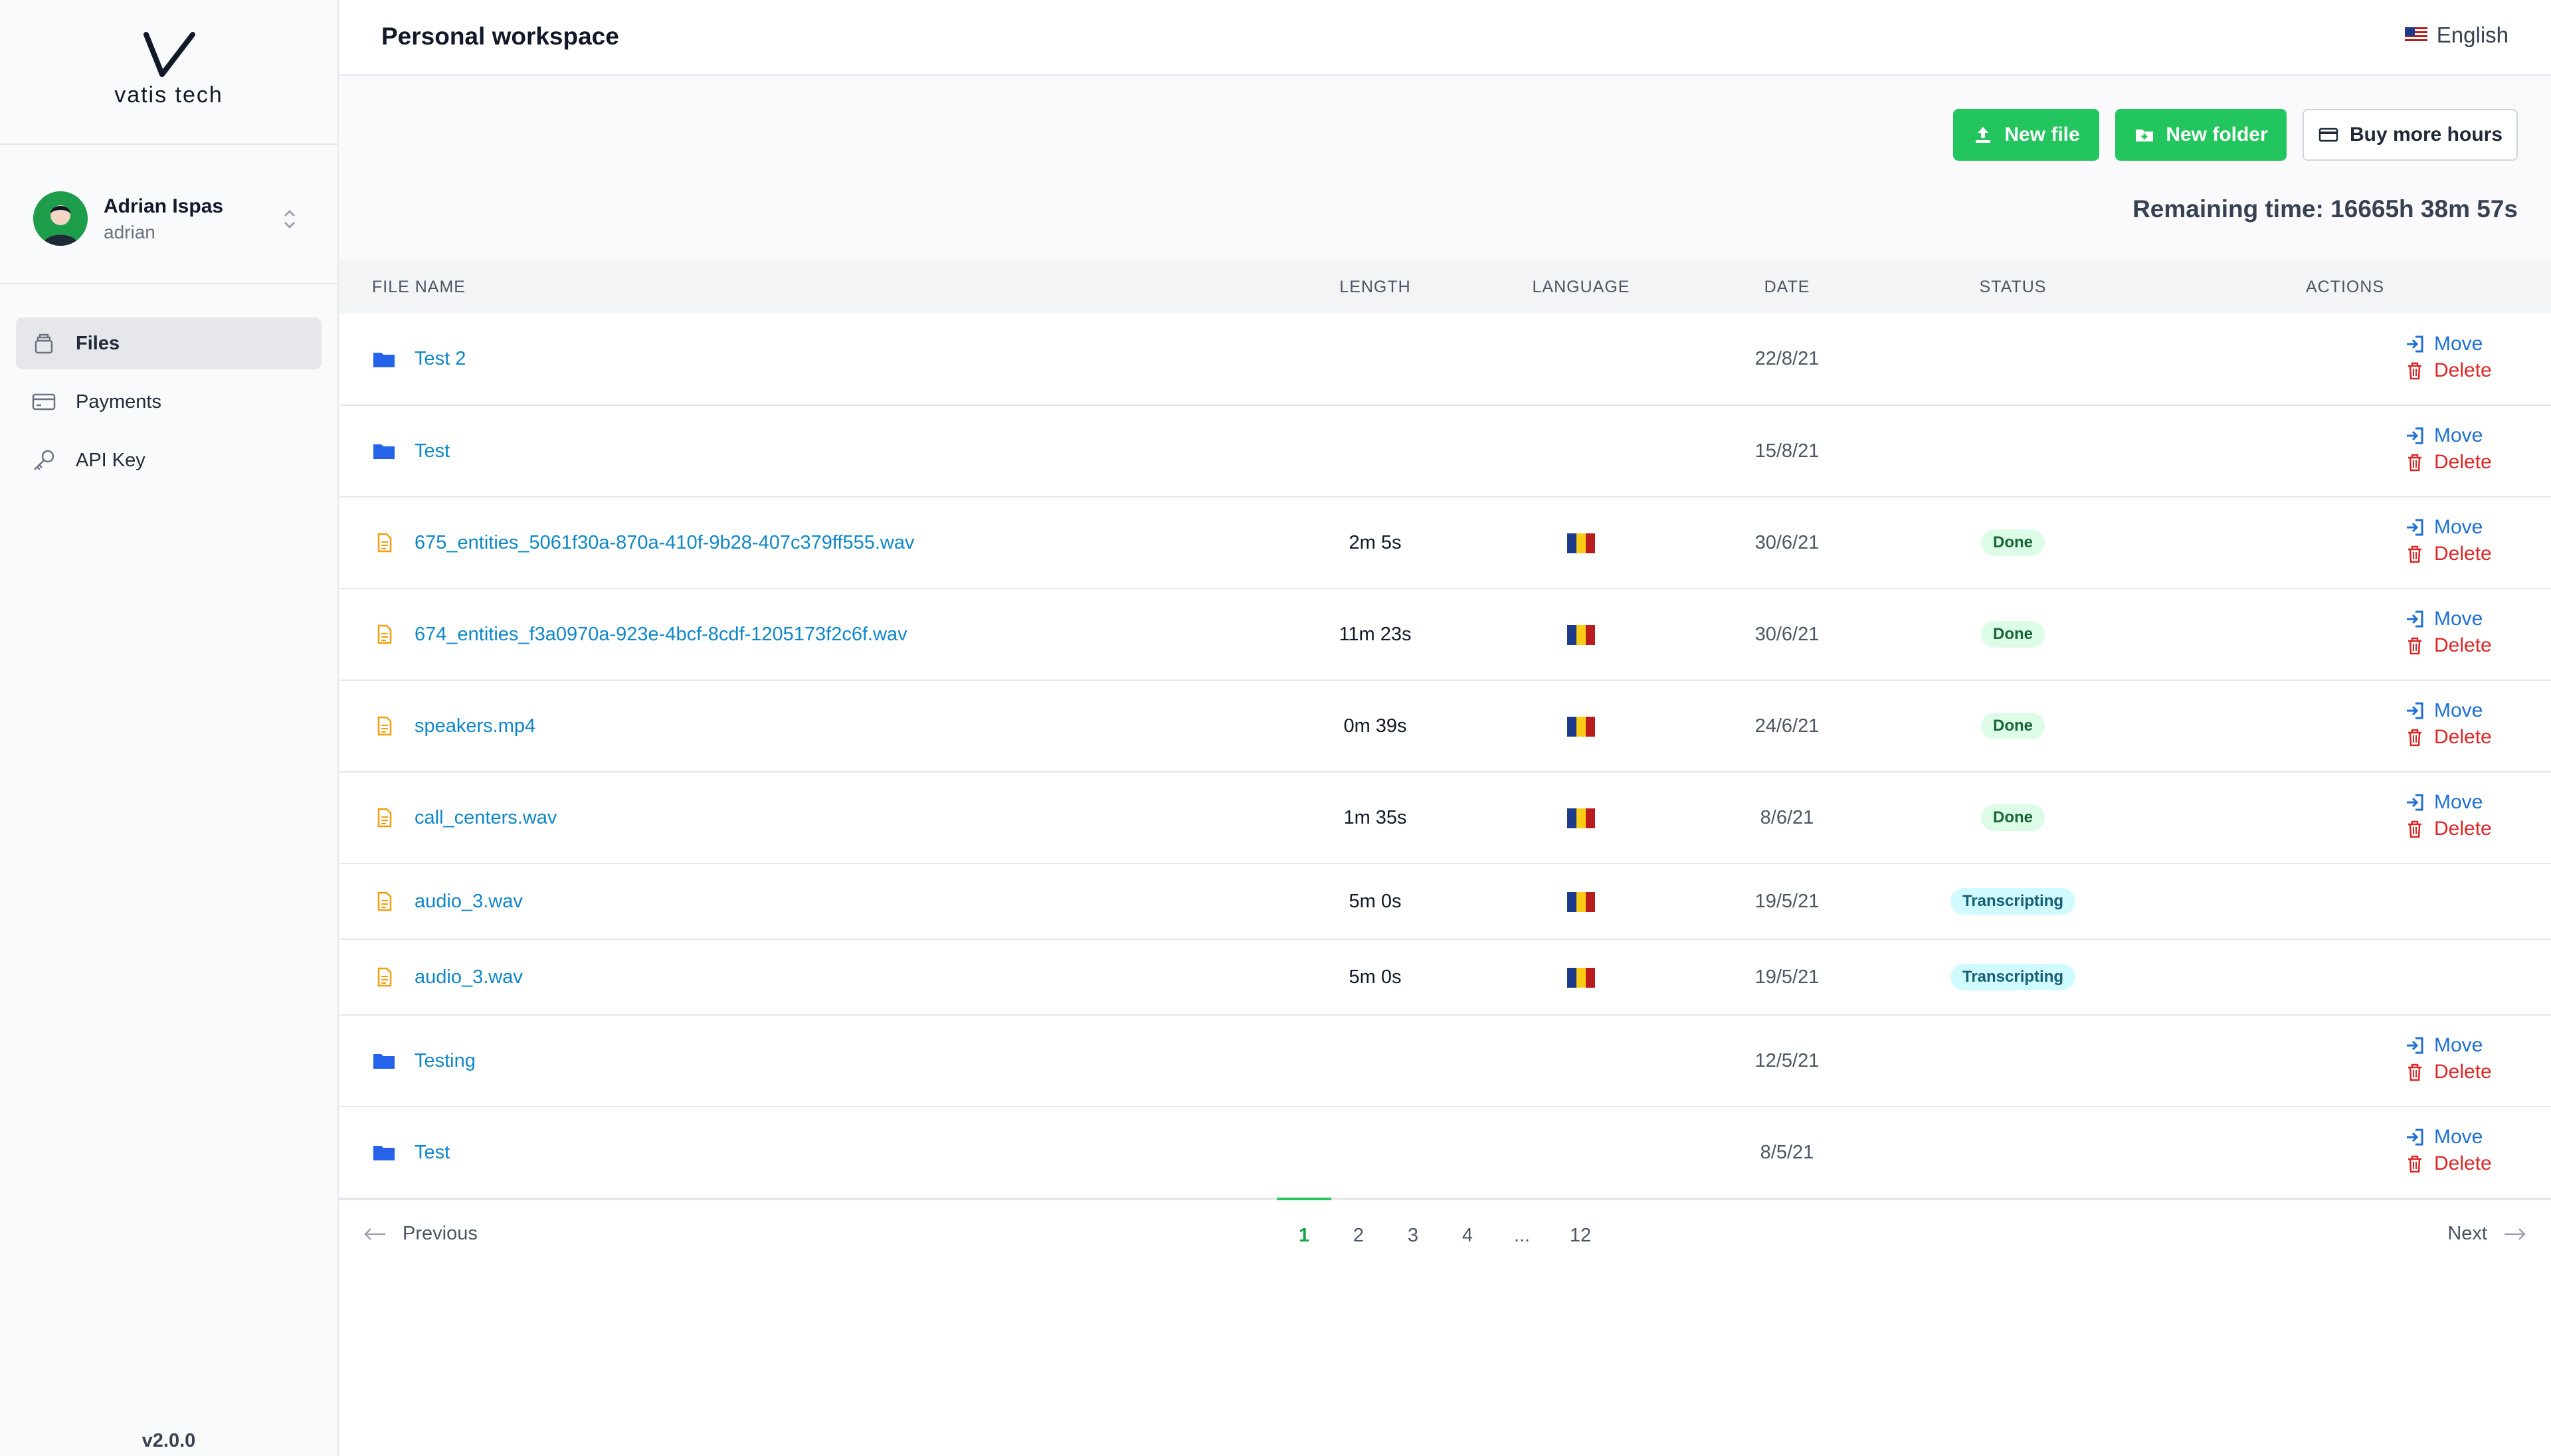 The image size is (2551, 1456). What do you see at coordinates (2013, 1061) in the screenshot?
I see `cell-status` at bounding box center [2013, 1061].